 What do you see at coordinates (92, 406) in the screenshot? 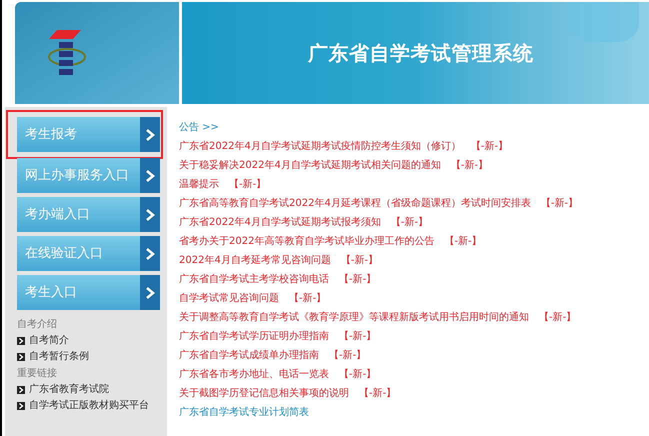
I see `sidebar-link: 自学考试正版教材购买平台` at bounding box center [92, 406].